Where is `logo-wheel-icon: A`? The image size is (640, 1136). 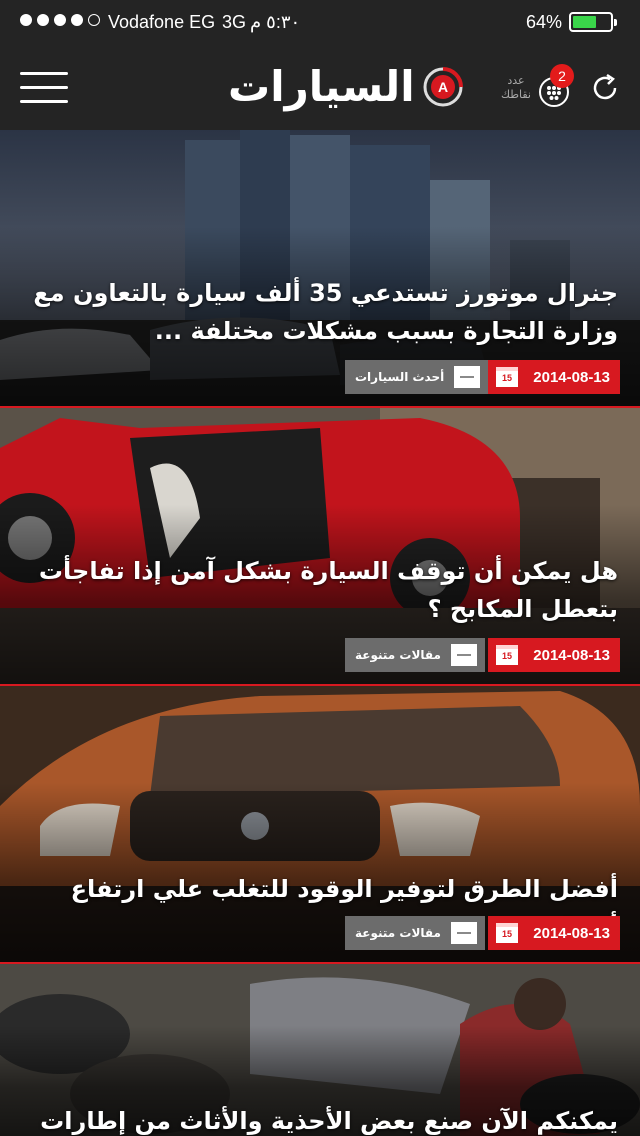 logo-wheel-icon: A is located at coordinates (443, 87).